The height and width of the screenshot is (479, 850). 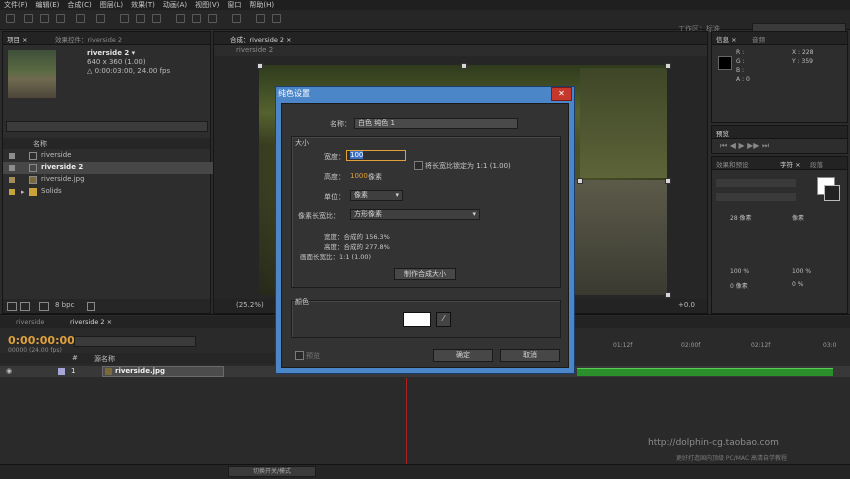 What do you see at coordinates (741, 217) in the screenshot?
I see `font-size-value: 28 像素` at bounding box center [741, 217].